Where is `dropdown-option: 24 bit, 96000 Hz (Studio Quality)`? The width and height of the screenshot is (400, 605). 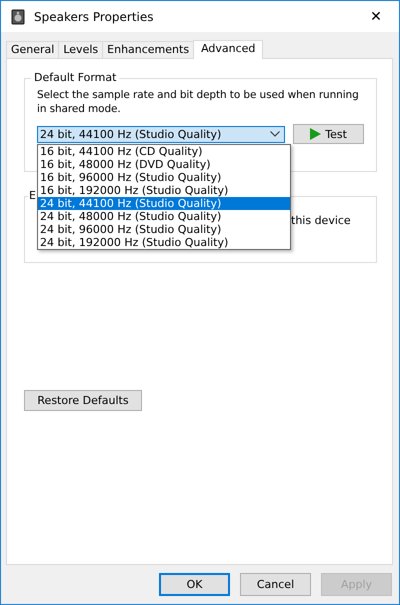 dropdown-option: 24 bit, 96000 Hz (Studio Quality) is located at coordinates (164, 229).